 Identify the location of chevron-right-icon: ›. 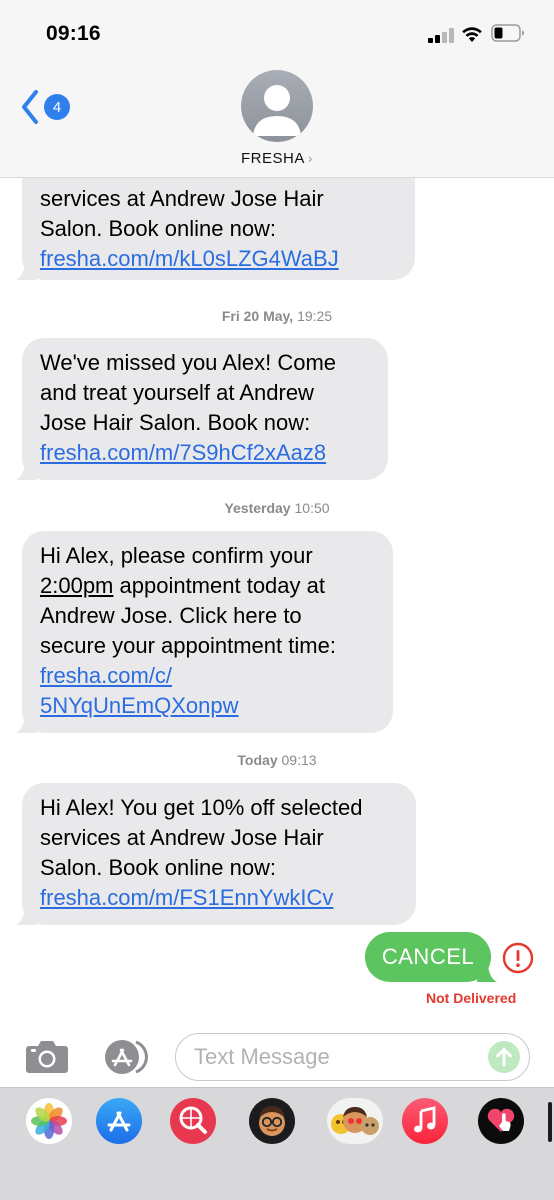
(310, 158).